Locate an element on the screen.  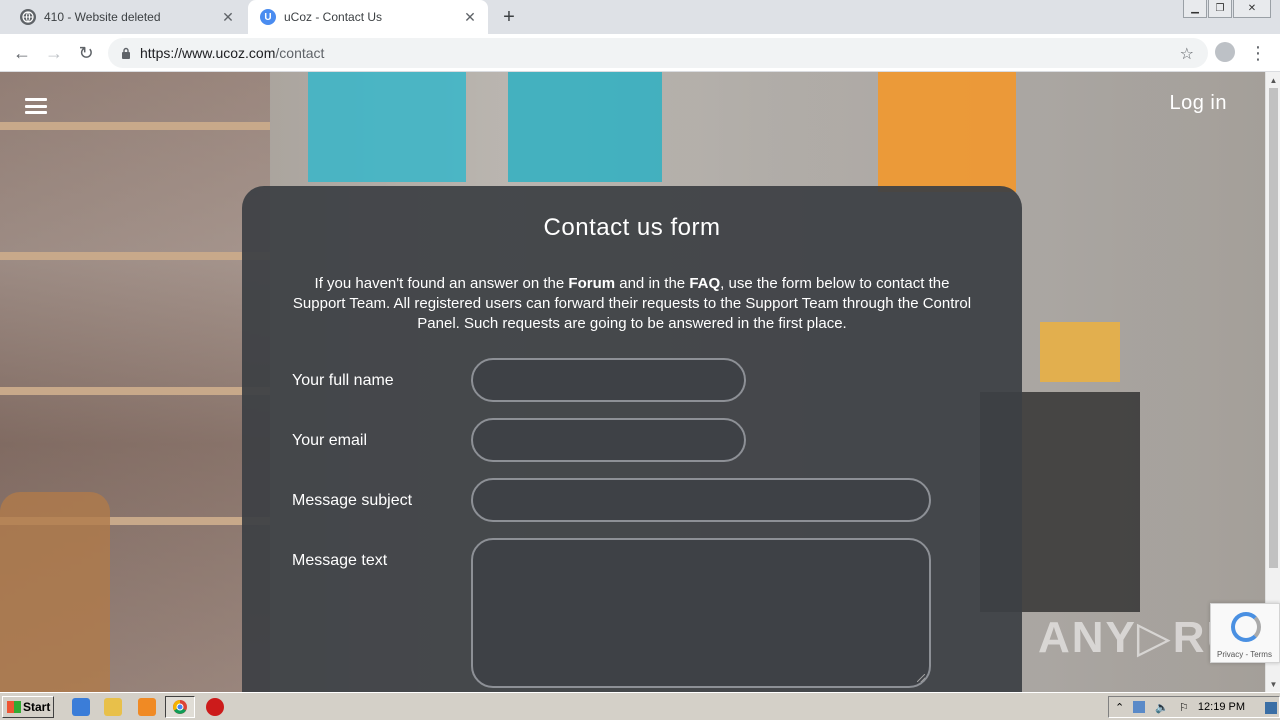
windows-taskbar: Start ⌃ 🔈 ⚐ 12:19 PM is located at coordinates (640, 706).